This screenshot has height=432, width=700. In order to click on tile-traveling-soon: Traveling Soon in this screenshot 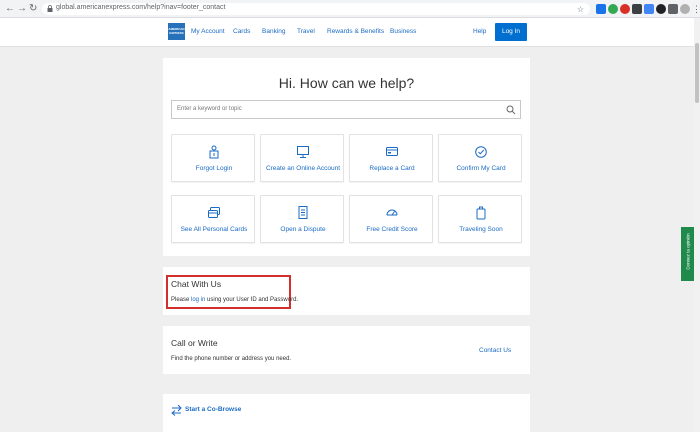, I will do `click(480, 219)`.